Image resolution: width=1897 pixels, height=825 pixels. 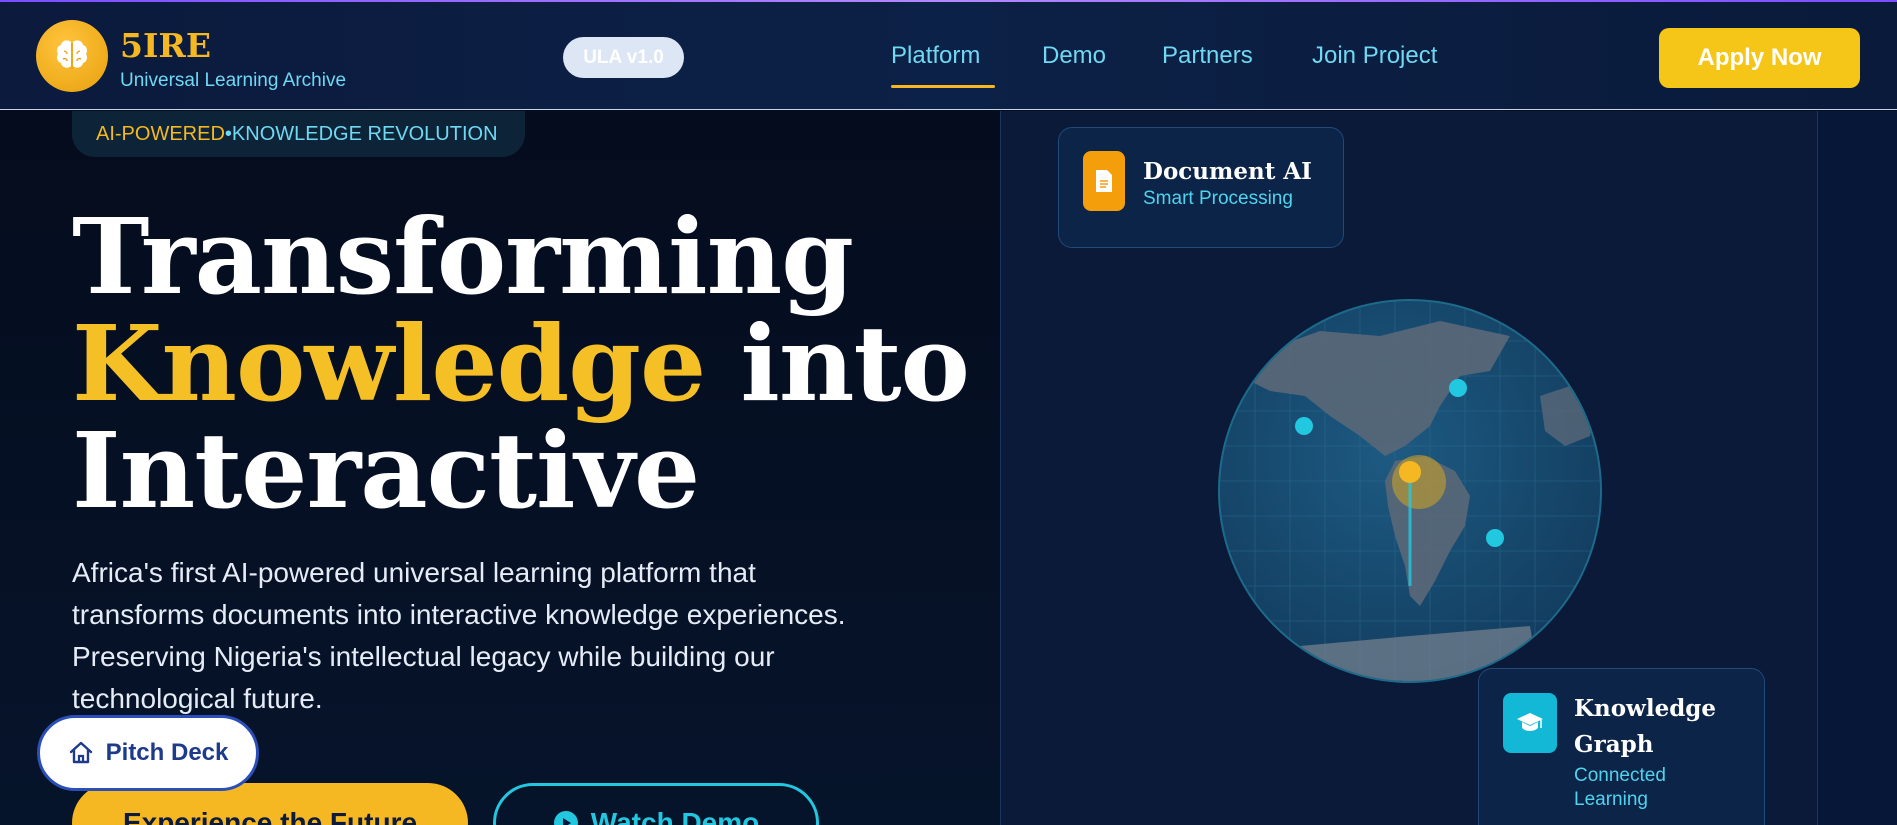 I want to click on brain-icon, so click(x=72, y=56).